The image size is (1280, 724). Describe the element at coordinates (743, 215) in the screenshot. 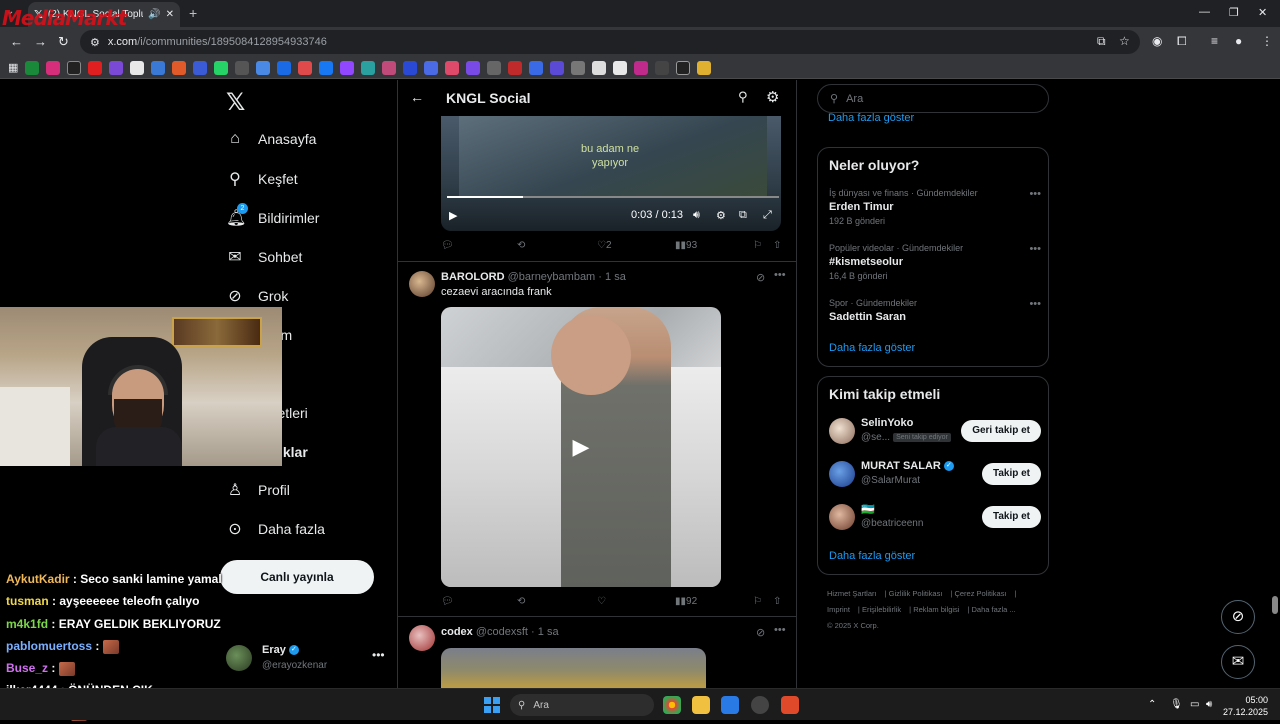

I see `pip-icon: ⧉` at that location.